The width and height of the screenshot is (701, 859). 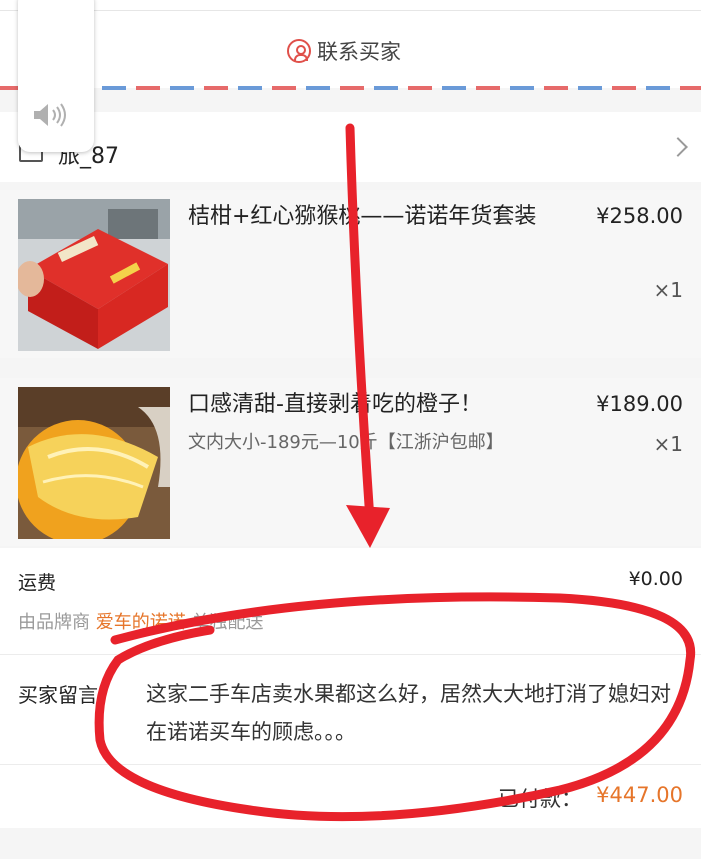 What do you see at coordinates (346, 442) in the screenshot?
I see `product-spec: 文内大小-189元—10斤【江浙沪包邮】` at bounding box center [346, 442].